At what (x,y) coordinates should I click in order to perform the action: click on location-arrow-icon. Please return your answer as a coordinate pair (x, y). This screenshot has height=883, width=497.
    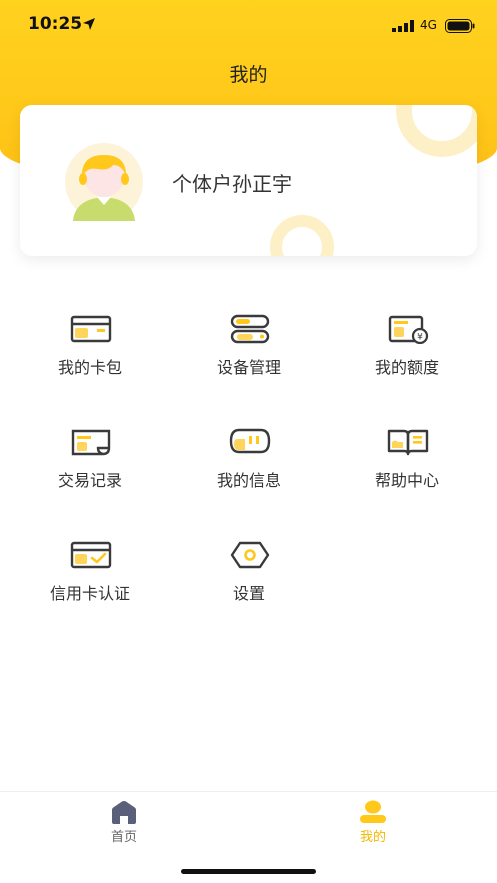
    Looking at the image, I should click on (89, 24).